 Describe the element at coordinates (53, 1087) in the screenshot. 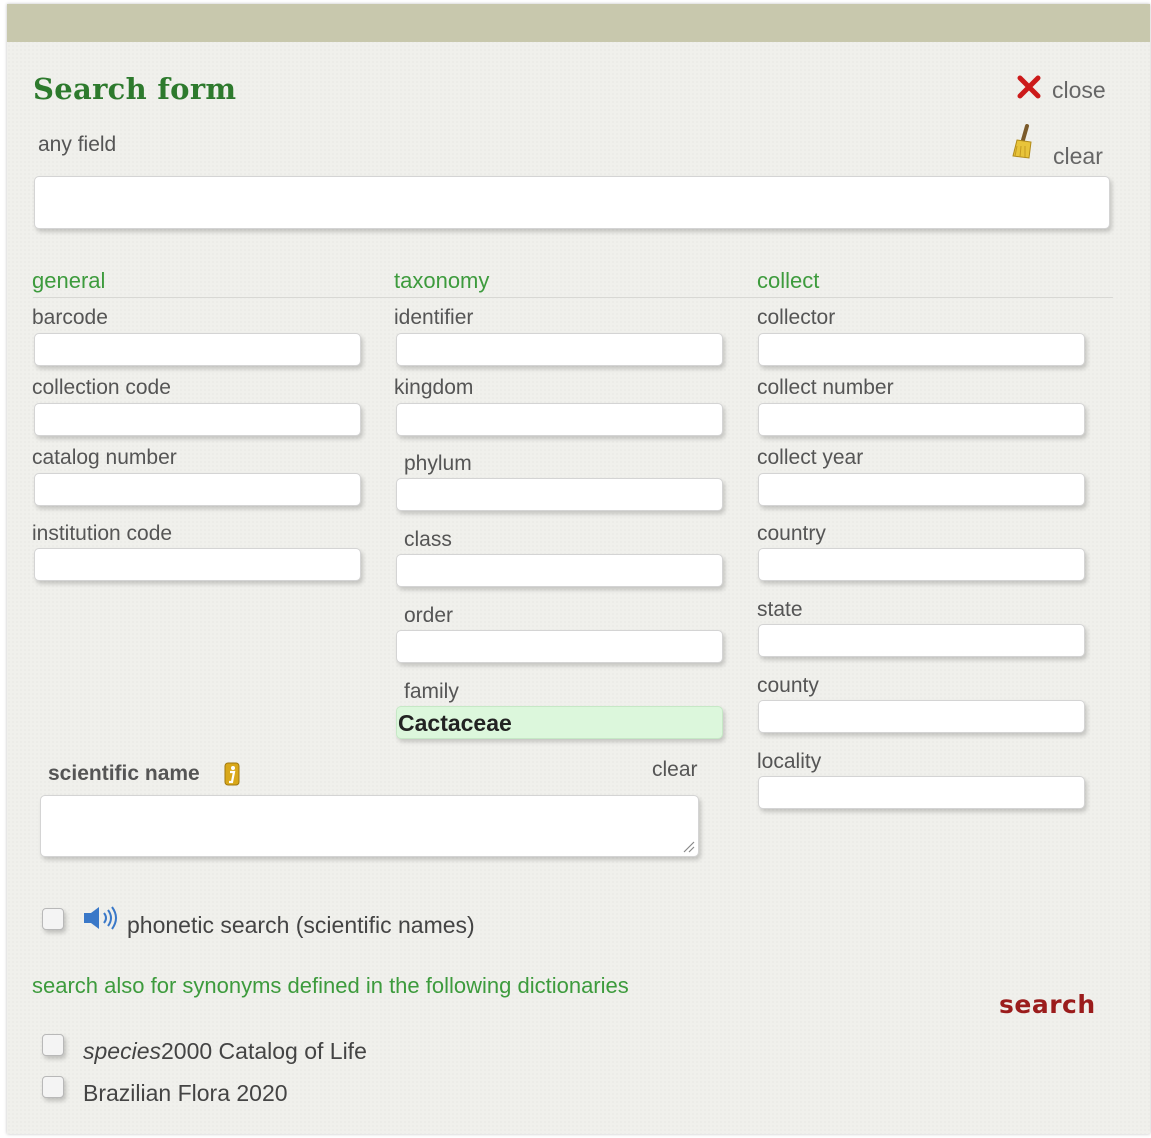

I see `brazilian-flora-checkbox` at that location.